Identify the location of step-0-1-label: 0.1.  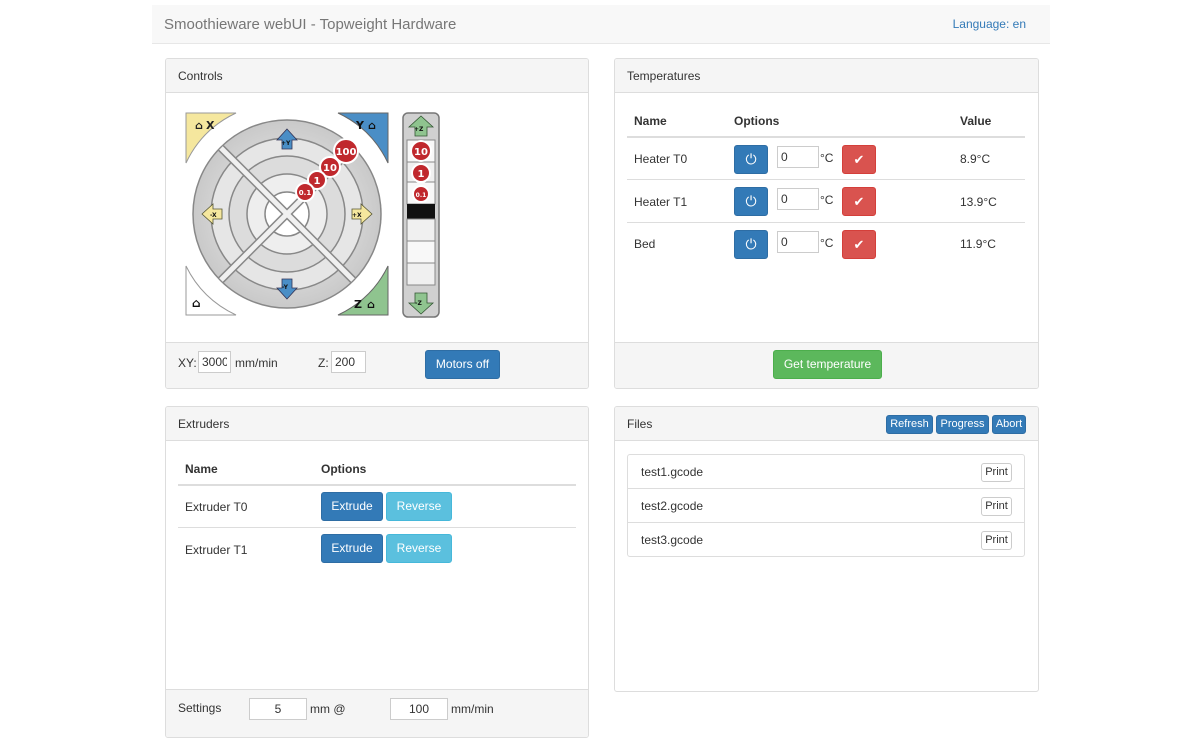
(305, 193).